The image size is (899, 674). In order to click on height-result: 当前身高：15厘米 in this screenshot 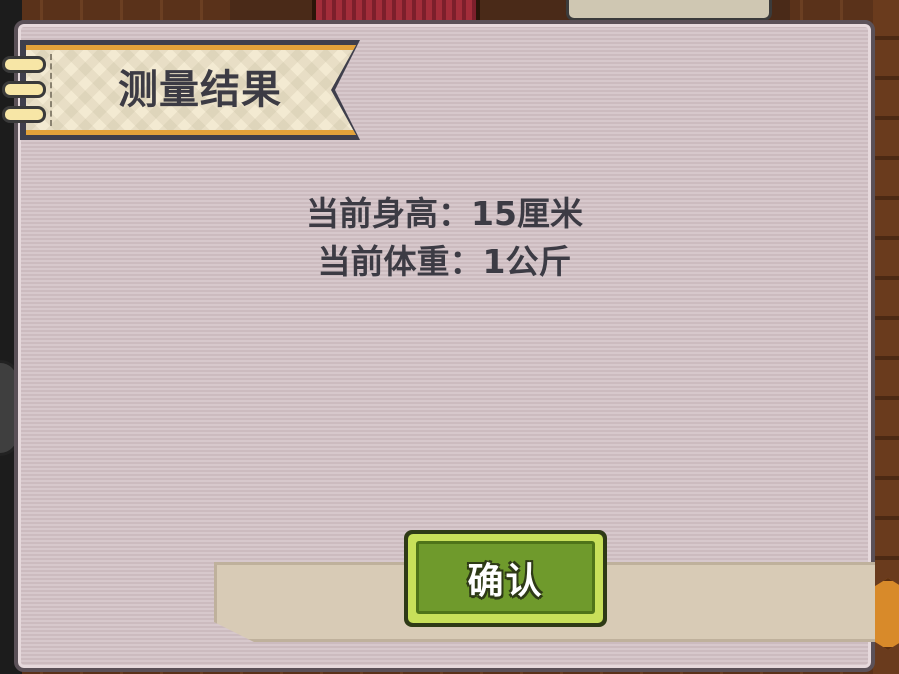, I will do `click(444, 214)`.